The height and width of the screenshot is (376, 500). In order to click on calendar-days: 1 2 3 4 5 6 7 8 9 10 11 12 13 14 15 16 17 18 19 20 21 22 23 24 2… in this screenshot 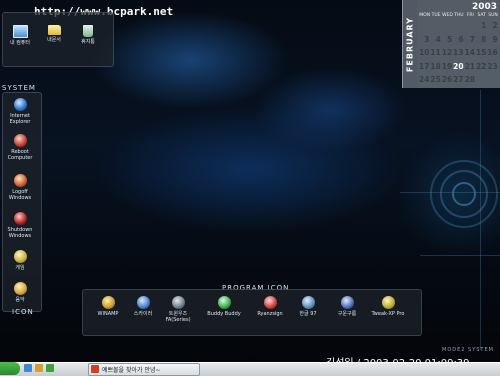, I will do `click(459, 55)`.